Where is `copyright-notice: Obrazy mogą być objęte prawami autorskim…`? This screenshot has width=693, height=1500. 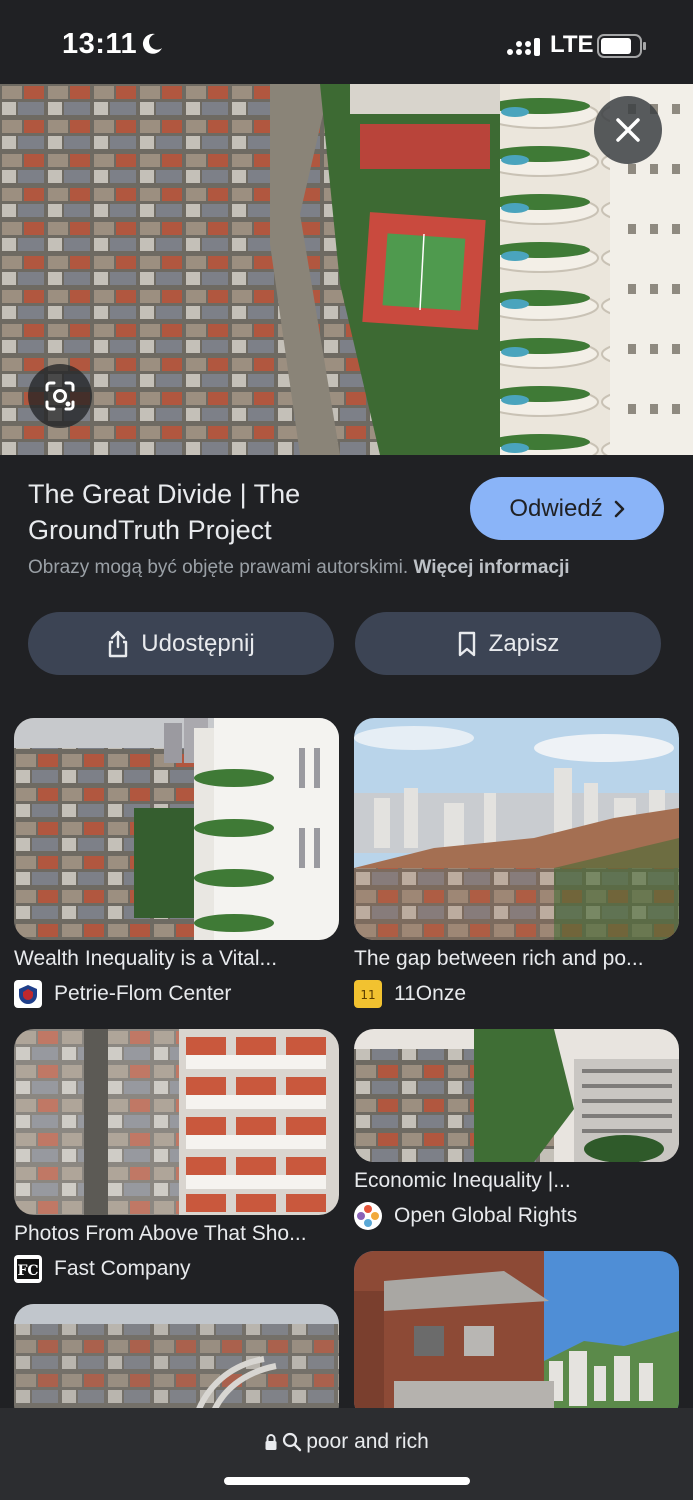
copyright-notice: Obrazy mogą być objęte prawami autorskim… is located at coordinates (353, 568).